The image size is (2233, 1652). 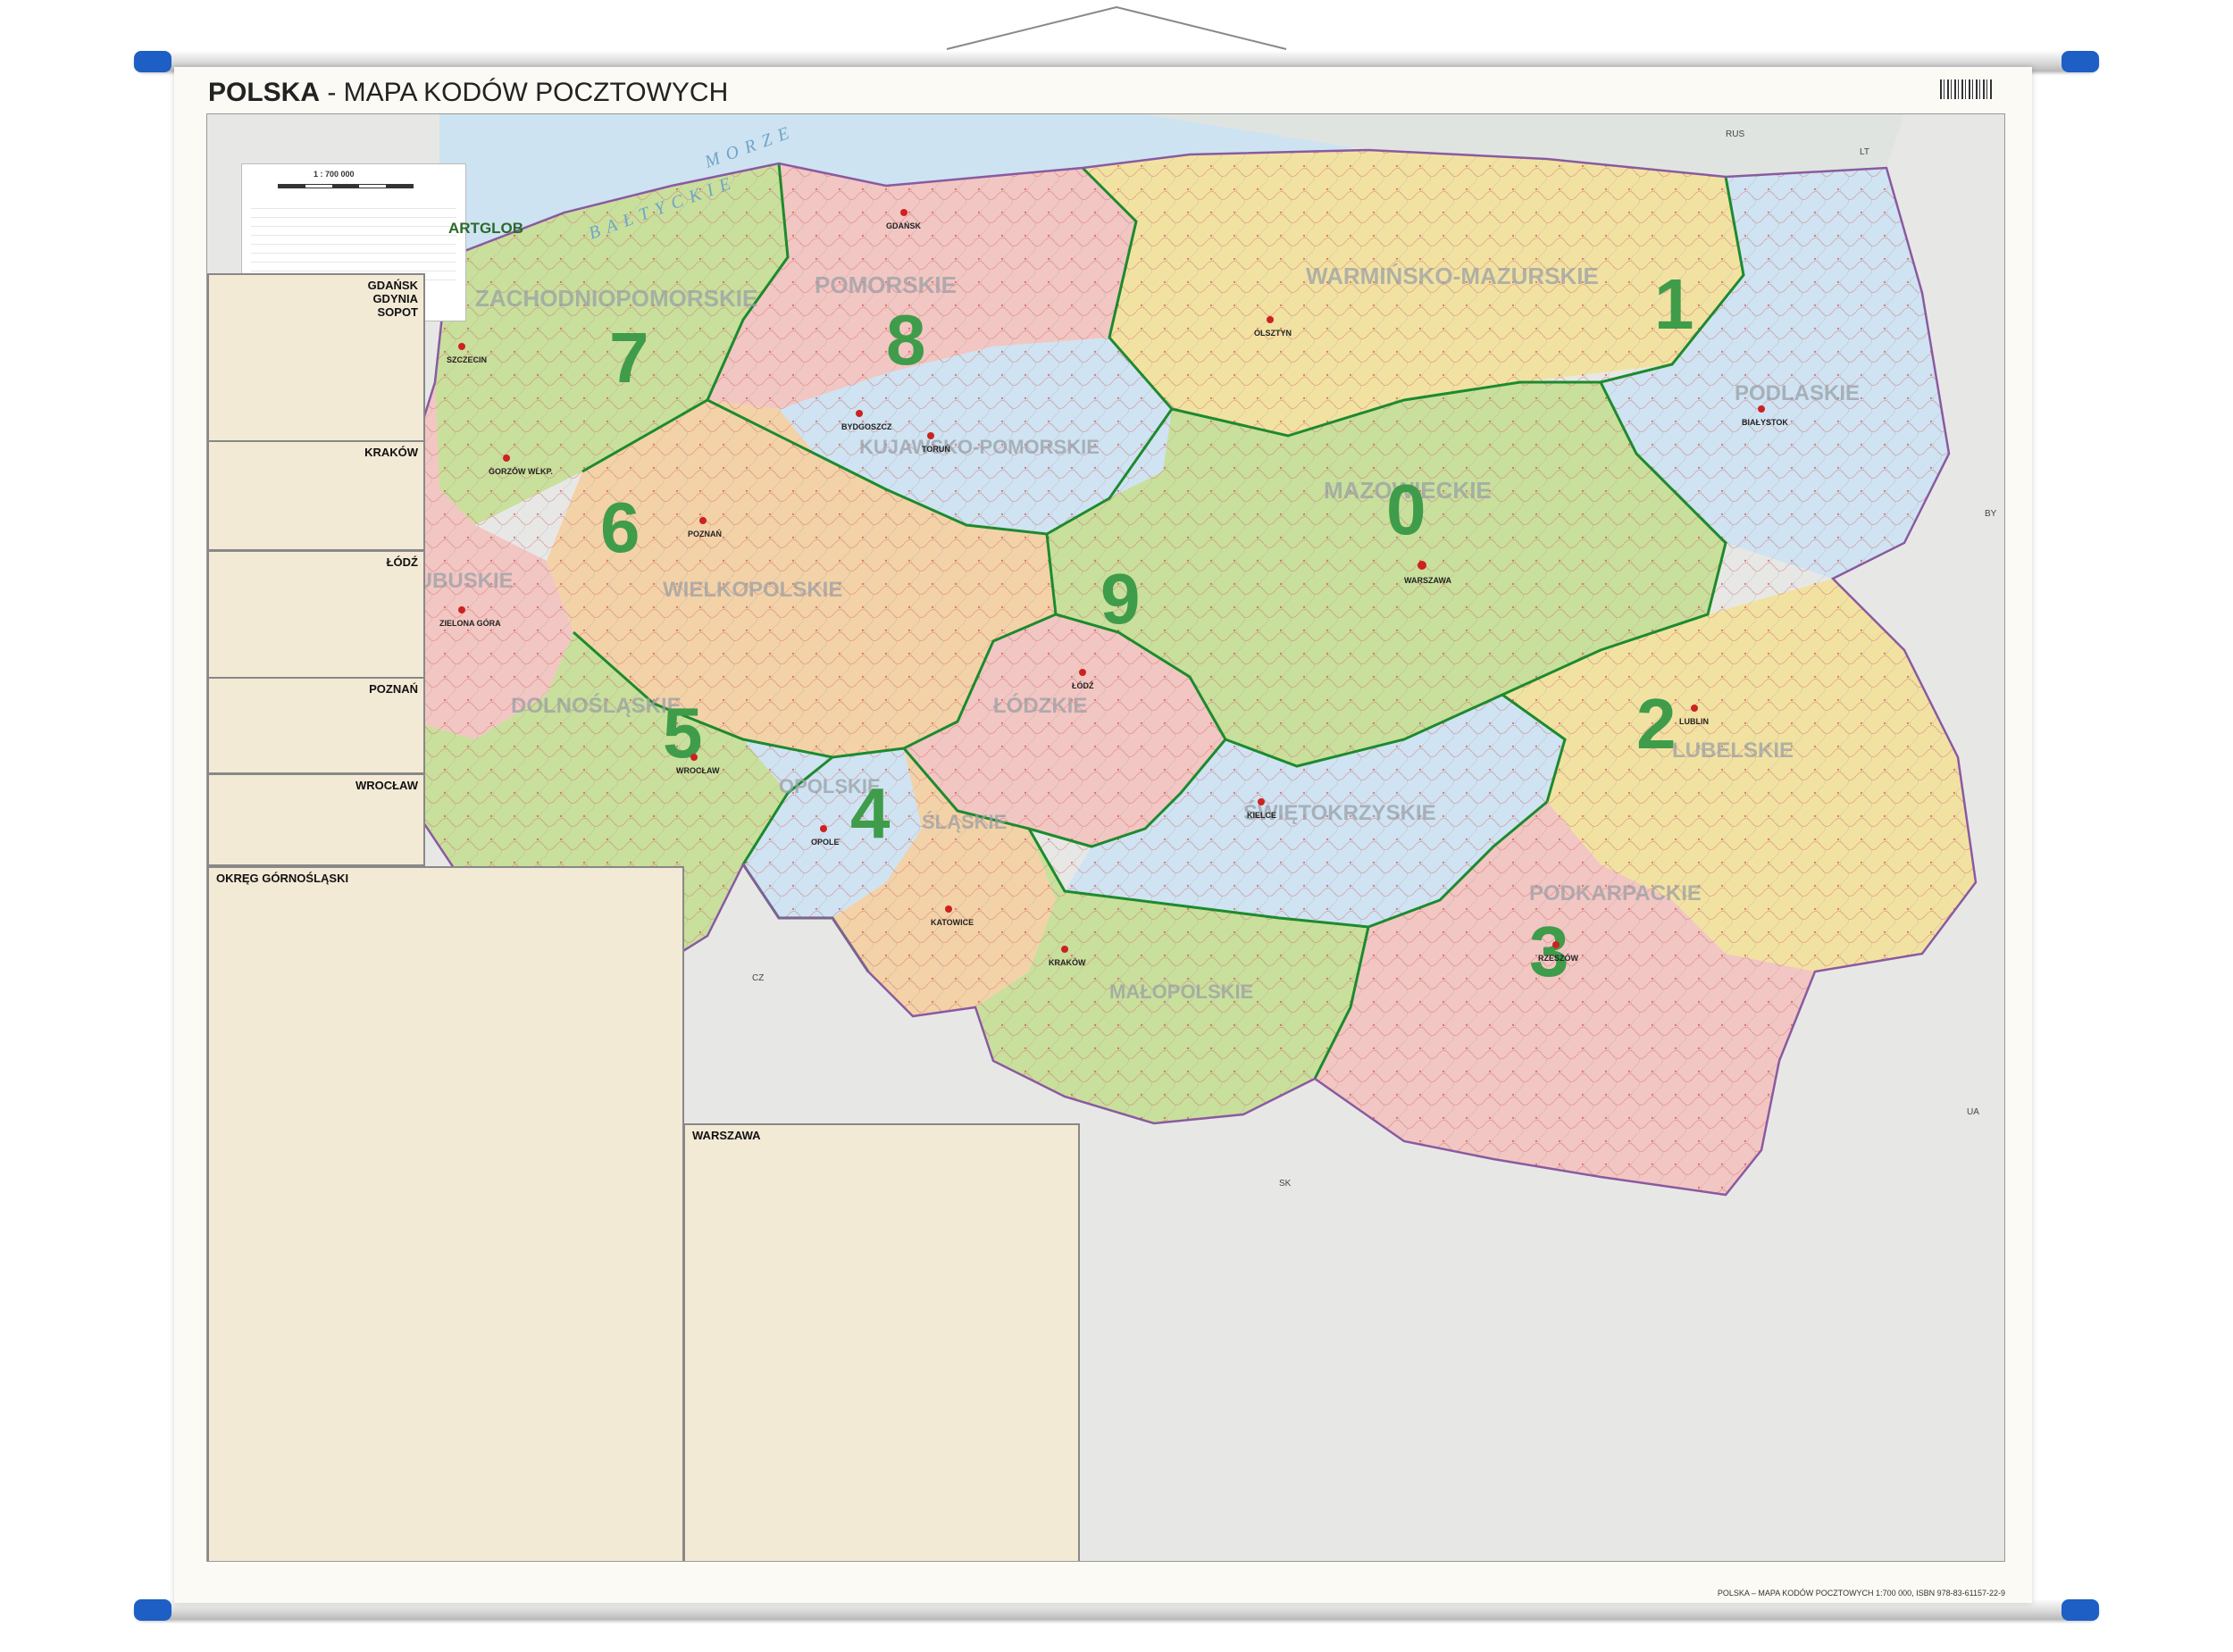 What do you see at coordinates (1549, 952) in the screenshot?
I see `zone-digit-3: 3` at bounding box center [1549, 952].